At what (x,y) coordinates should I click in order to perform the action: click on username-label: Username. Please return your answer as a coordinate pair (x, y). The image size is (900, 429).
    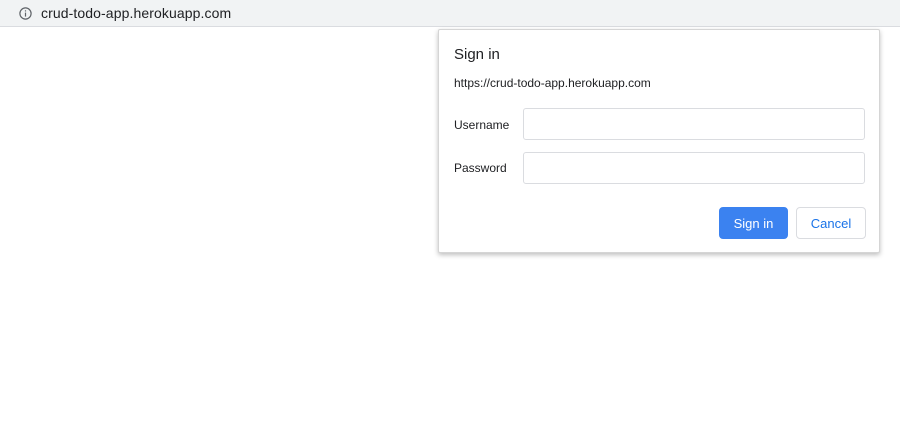
    Looking at the image, I should click on (482, 125).